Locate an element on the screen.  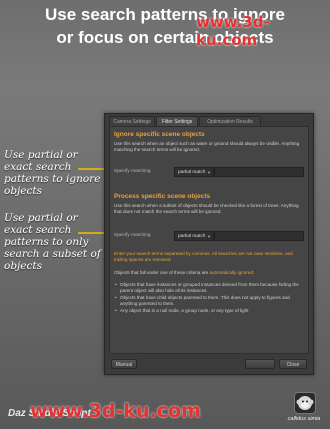
ignore-match-label: Specify matching is located at coordinates (132, 171).